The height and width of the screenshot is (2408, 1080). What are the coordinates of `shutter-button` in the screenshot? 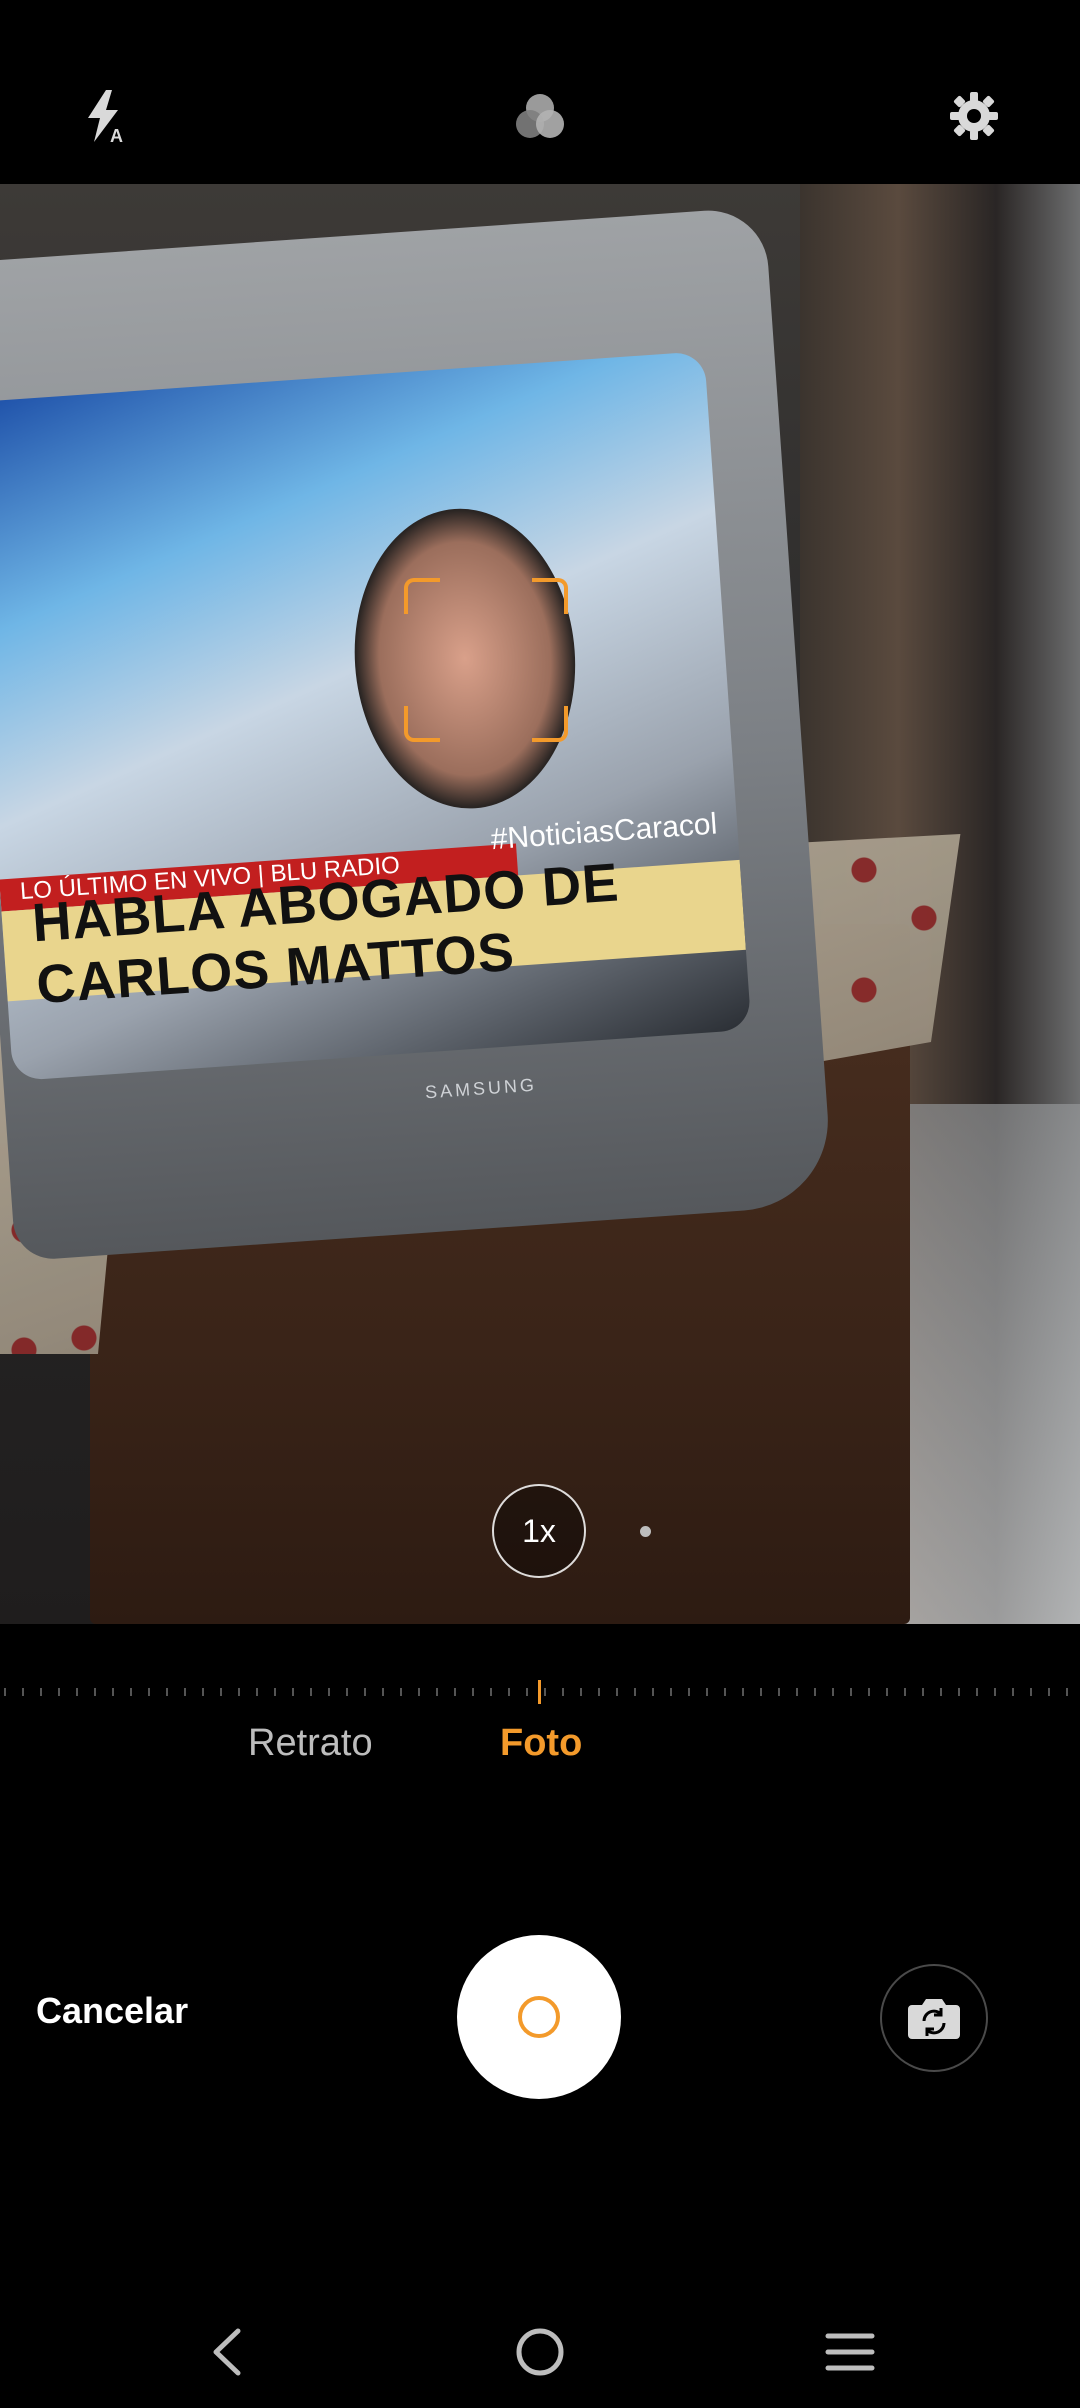 It's located at (539, 2017).